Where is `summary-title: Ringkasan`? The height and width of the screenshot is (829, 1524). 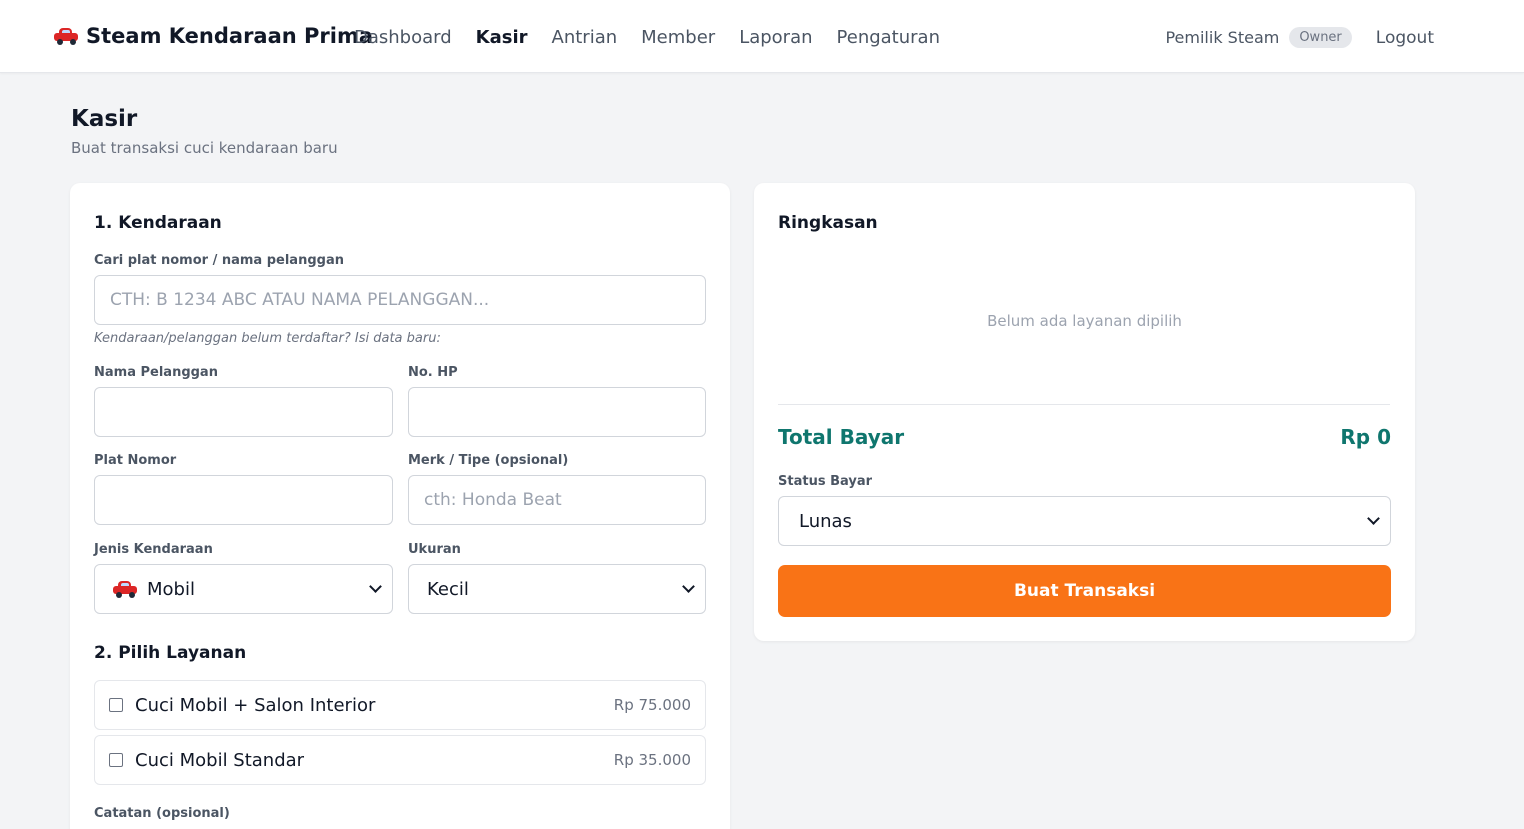
summary-title: Ringkasan is located at coordinates (828, 223).